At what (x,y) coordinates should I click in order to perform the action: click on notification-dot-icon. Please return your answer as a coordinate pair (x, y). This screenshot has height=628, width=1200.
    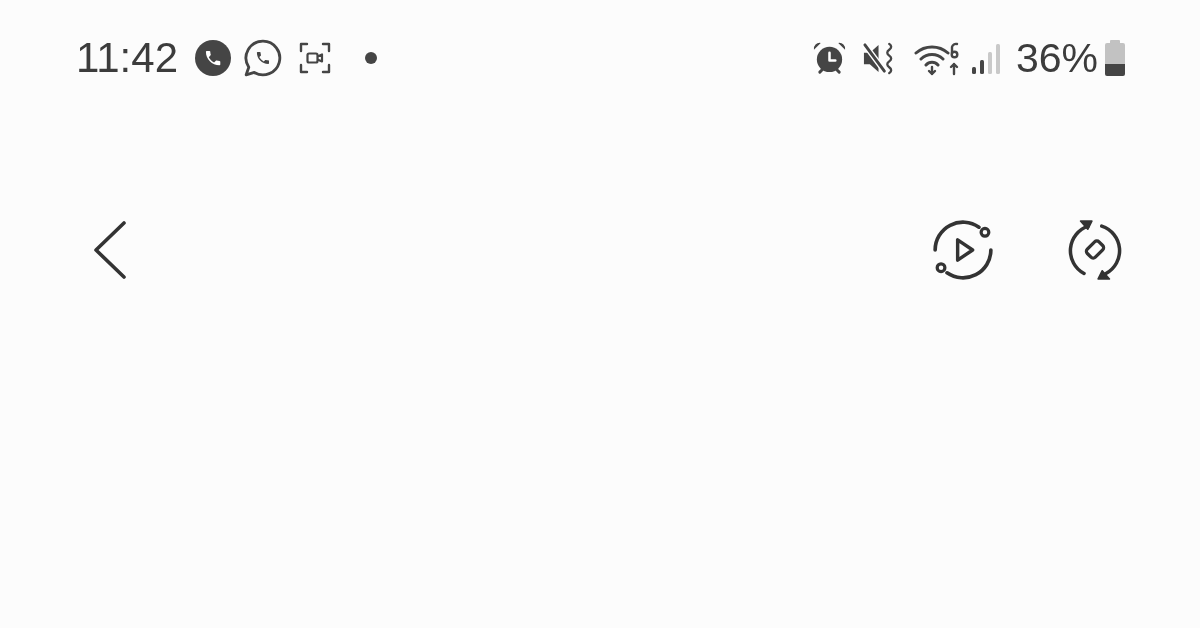
    Looking at the image, I should click on (371, 58).